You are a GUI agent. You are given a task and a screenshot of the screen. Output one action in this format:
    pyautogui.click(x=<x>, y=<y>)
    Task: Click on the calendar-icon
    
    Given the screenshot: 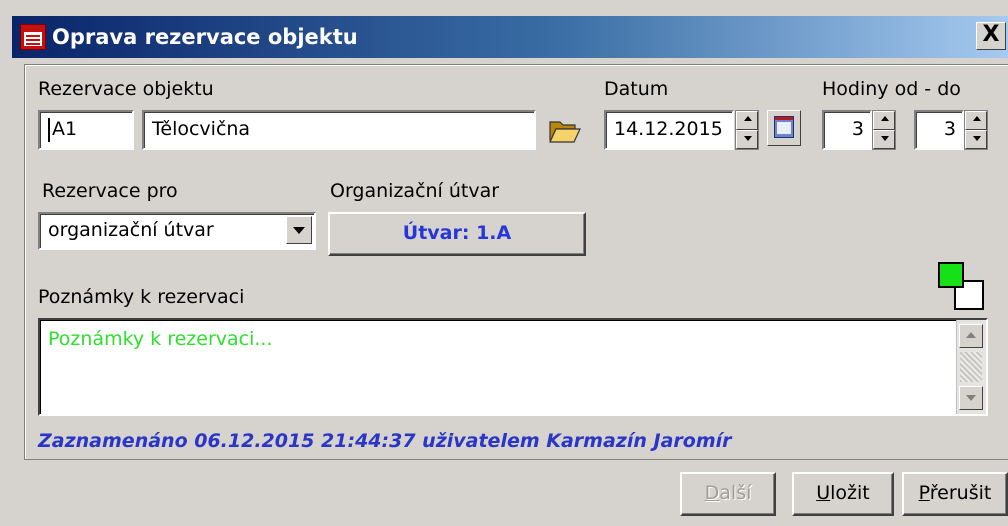 What is the action you would take?
    pyautogui.click(x=33, y=37)
    